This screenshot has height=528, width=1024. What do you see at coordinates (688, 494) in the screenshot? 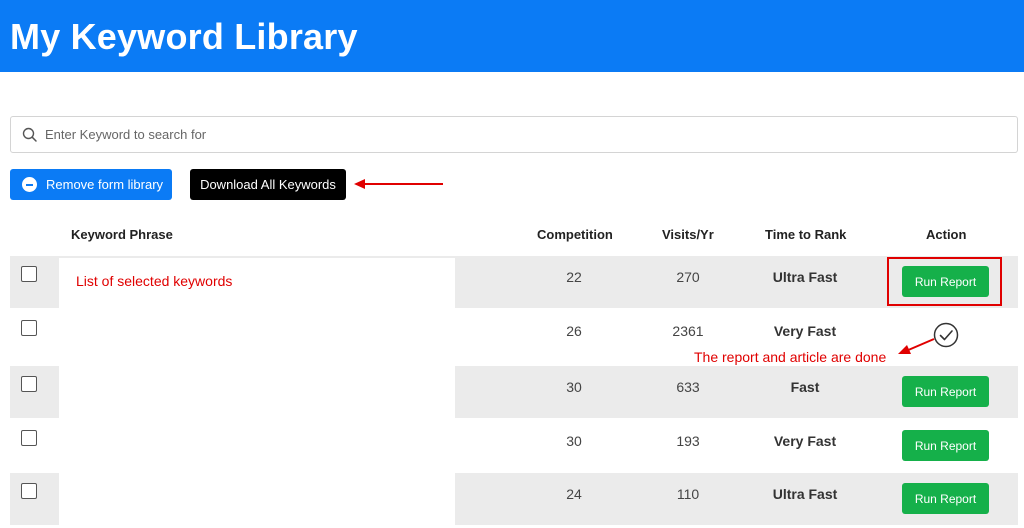
I see `visits-cell: 110` at bounding box center [688, 494].